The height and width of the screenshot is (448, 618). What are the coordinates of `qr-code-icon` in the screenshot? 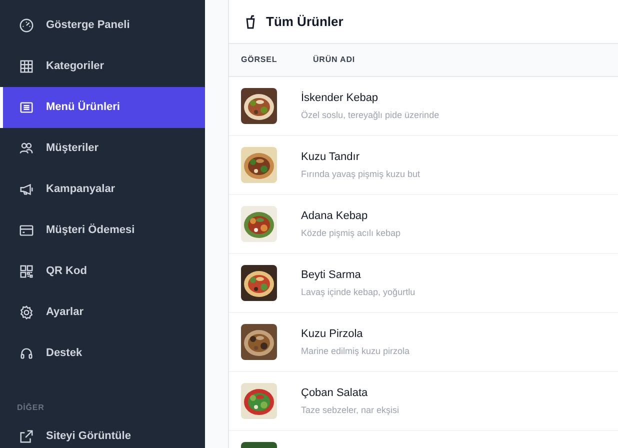 It's located at (26, 271).